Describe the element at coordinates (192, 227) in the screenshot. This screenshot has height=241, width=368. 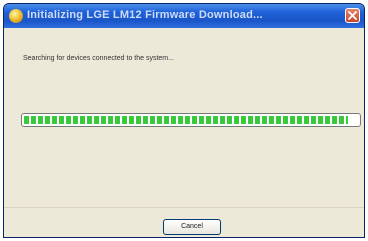
I see `cancel-button: Cancel` at that location.